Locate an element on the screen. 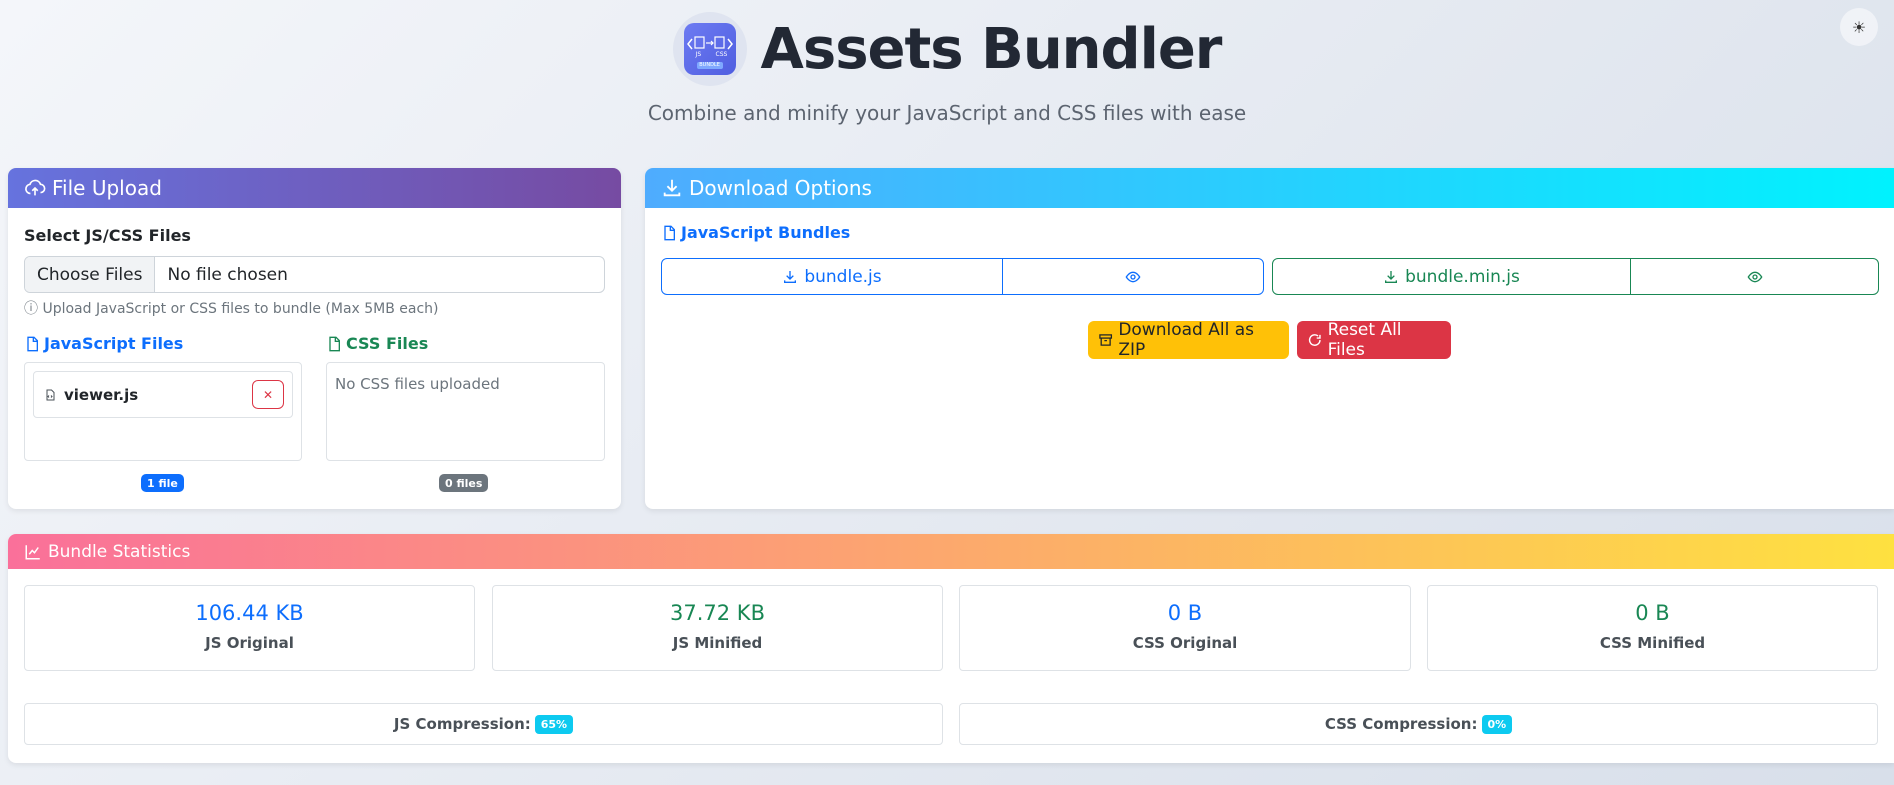 This screenshot has width=1894, height=785. logo-css-text: CSS is located at coordinates (721, 54).